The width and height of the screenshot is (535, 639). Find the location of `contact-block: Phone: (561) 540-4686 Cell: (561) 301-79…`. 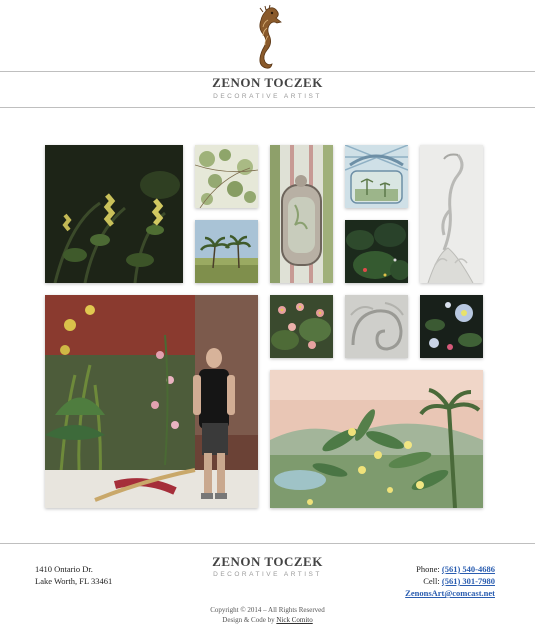

contact-block: Phone: (561) 540-4686 Cell: (561) 301-79… is located at coordinates (450, 581).